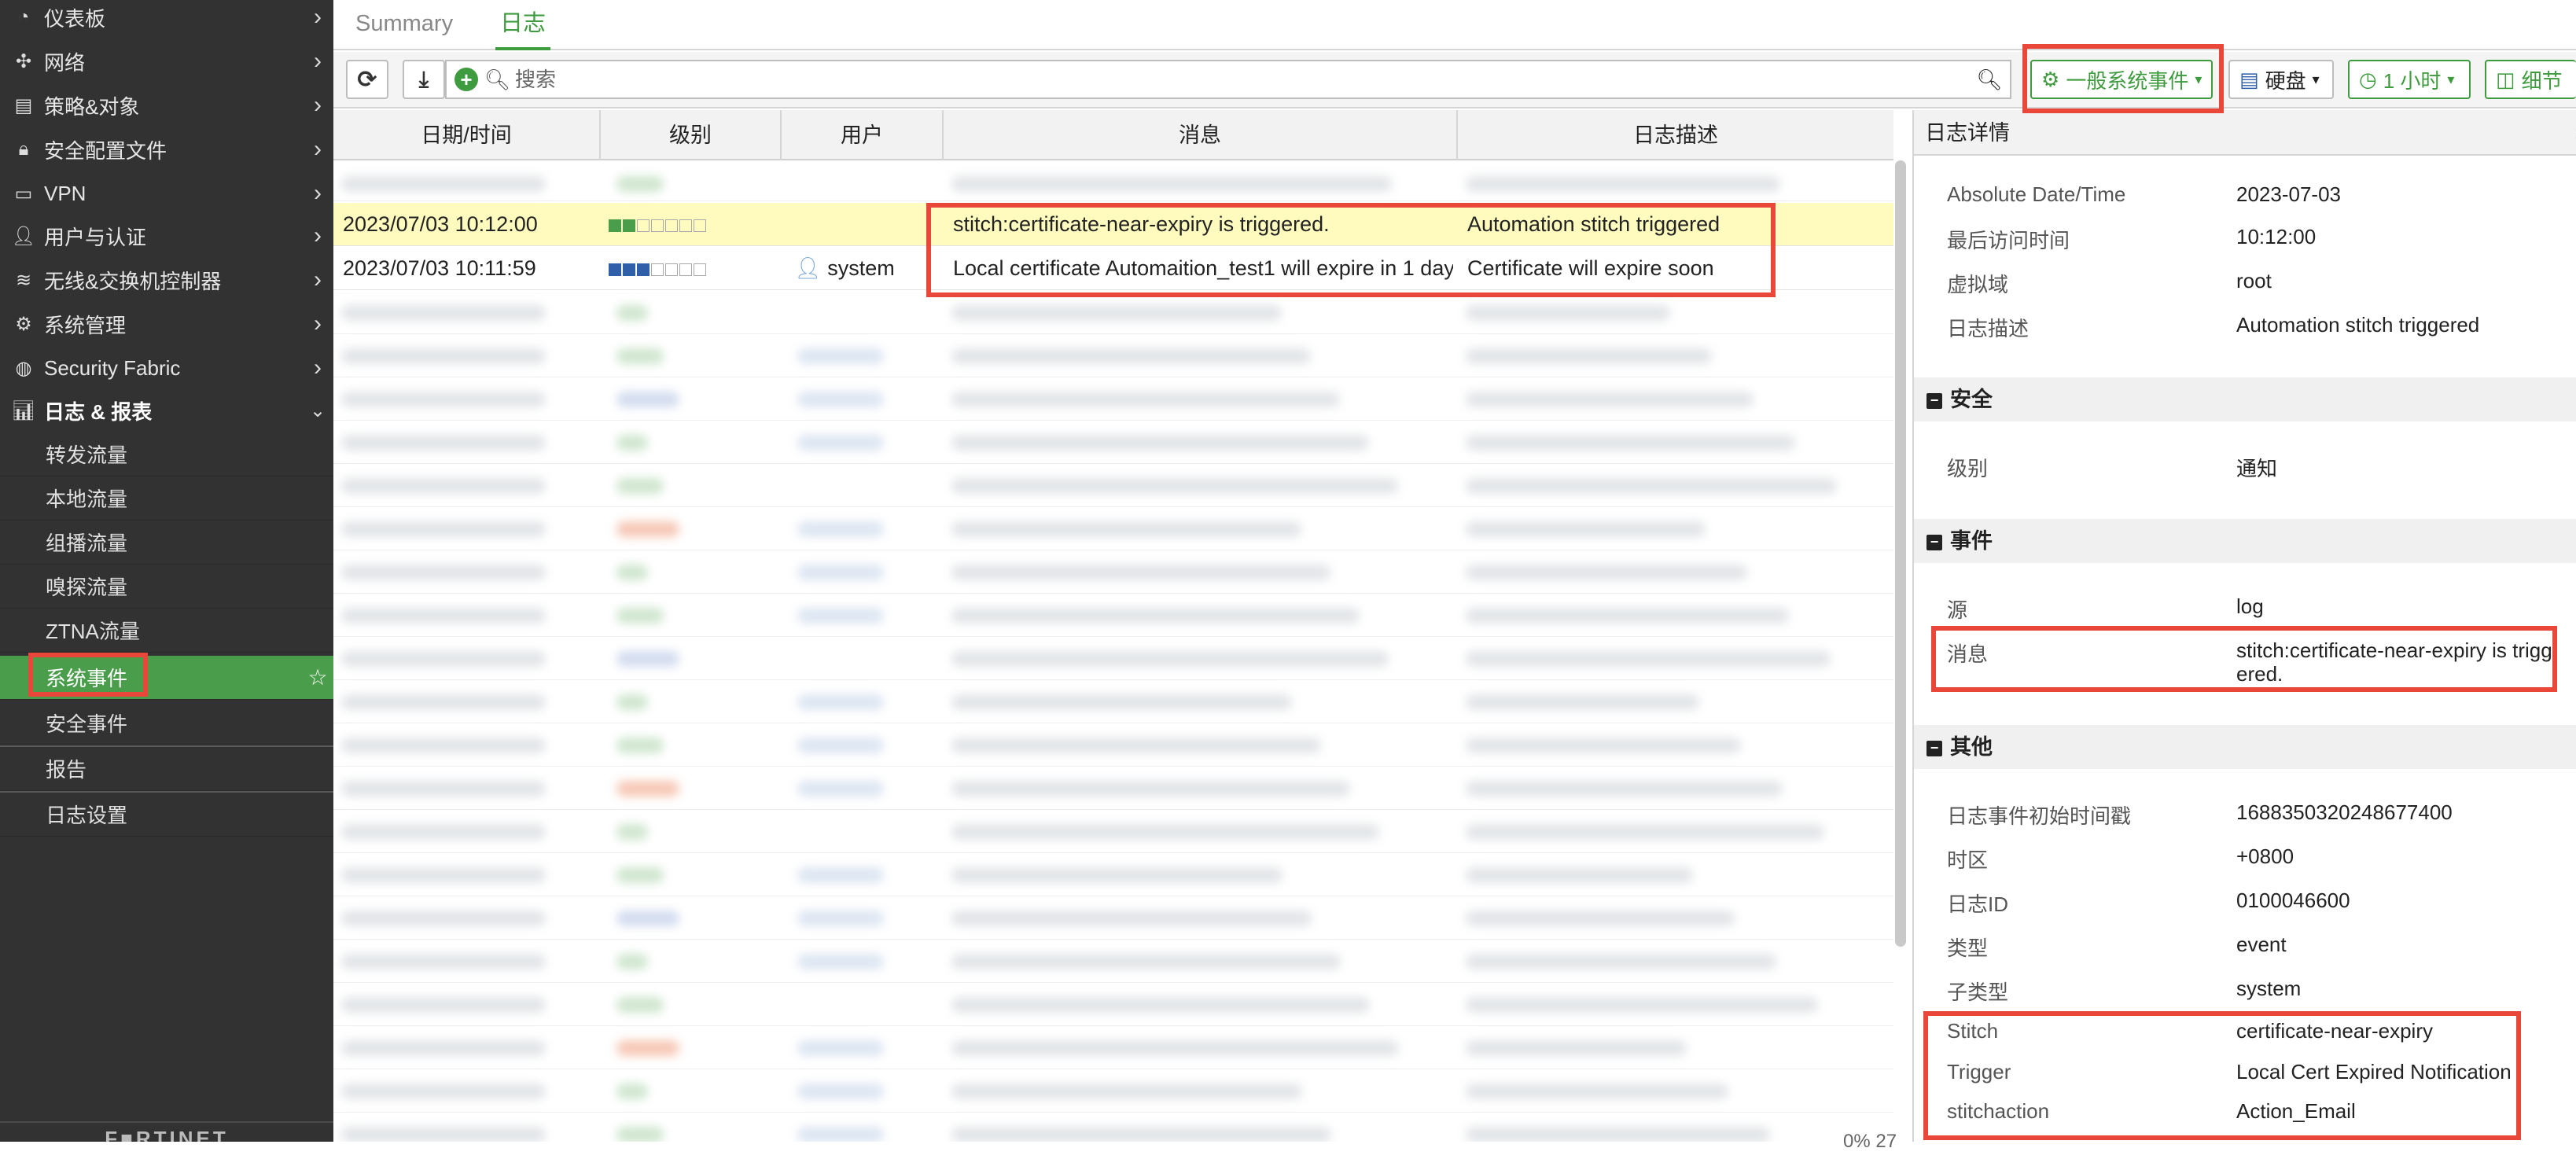  Describe the element at coordinates (1990, 80) in the screenshot. I see `search-button: 🔍︎` at that location.